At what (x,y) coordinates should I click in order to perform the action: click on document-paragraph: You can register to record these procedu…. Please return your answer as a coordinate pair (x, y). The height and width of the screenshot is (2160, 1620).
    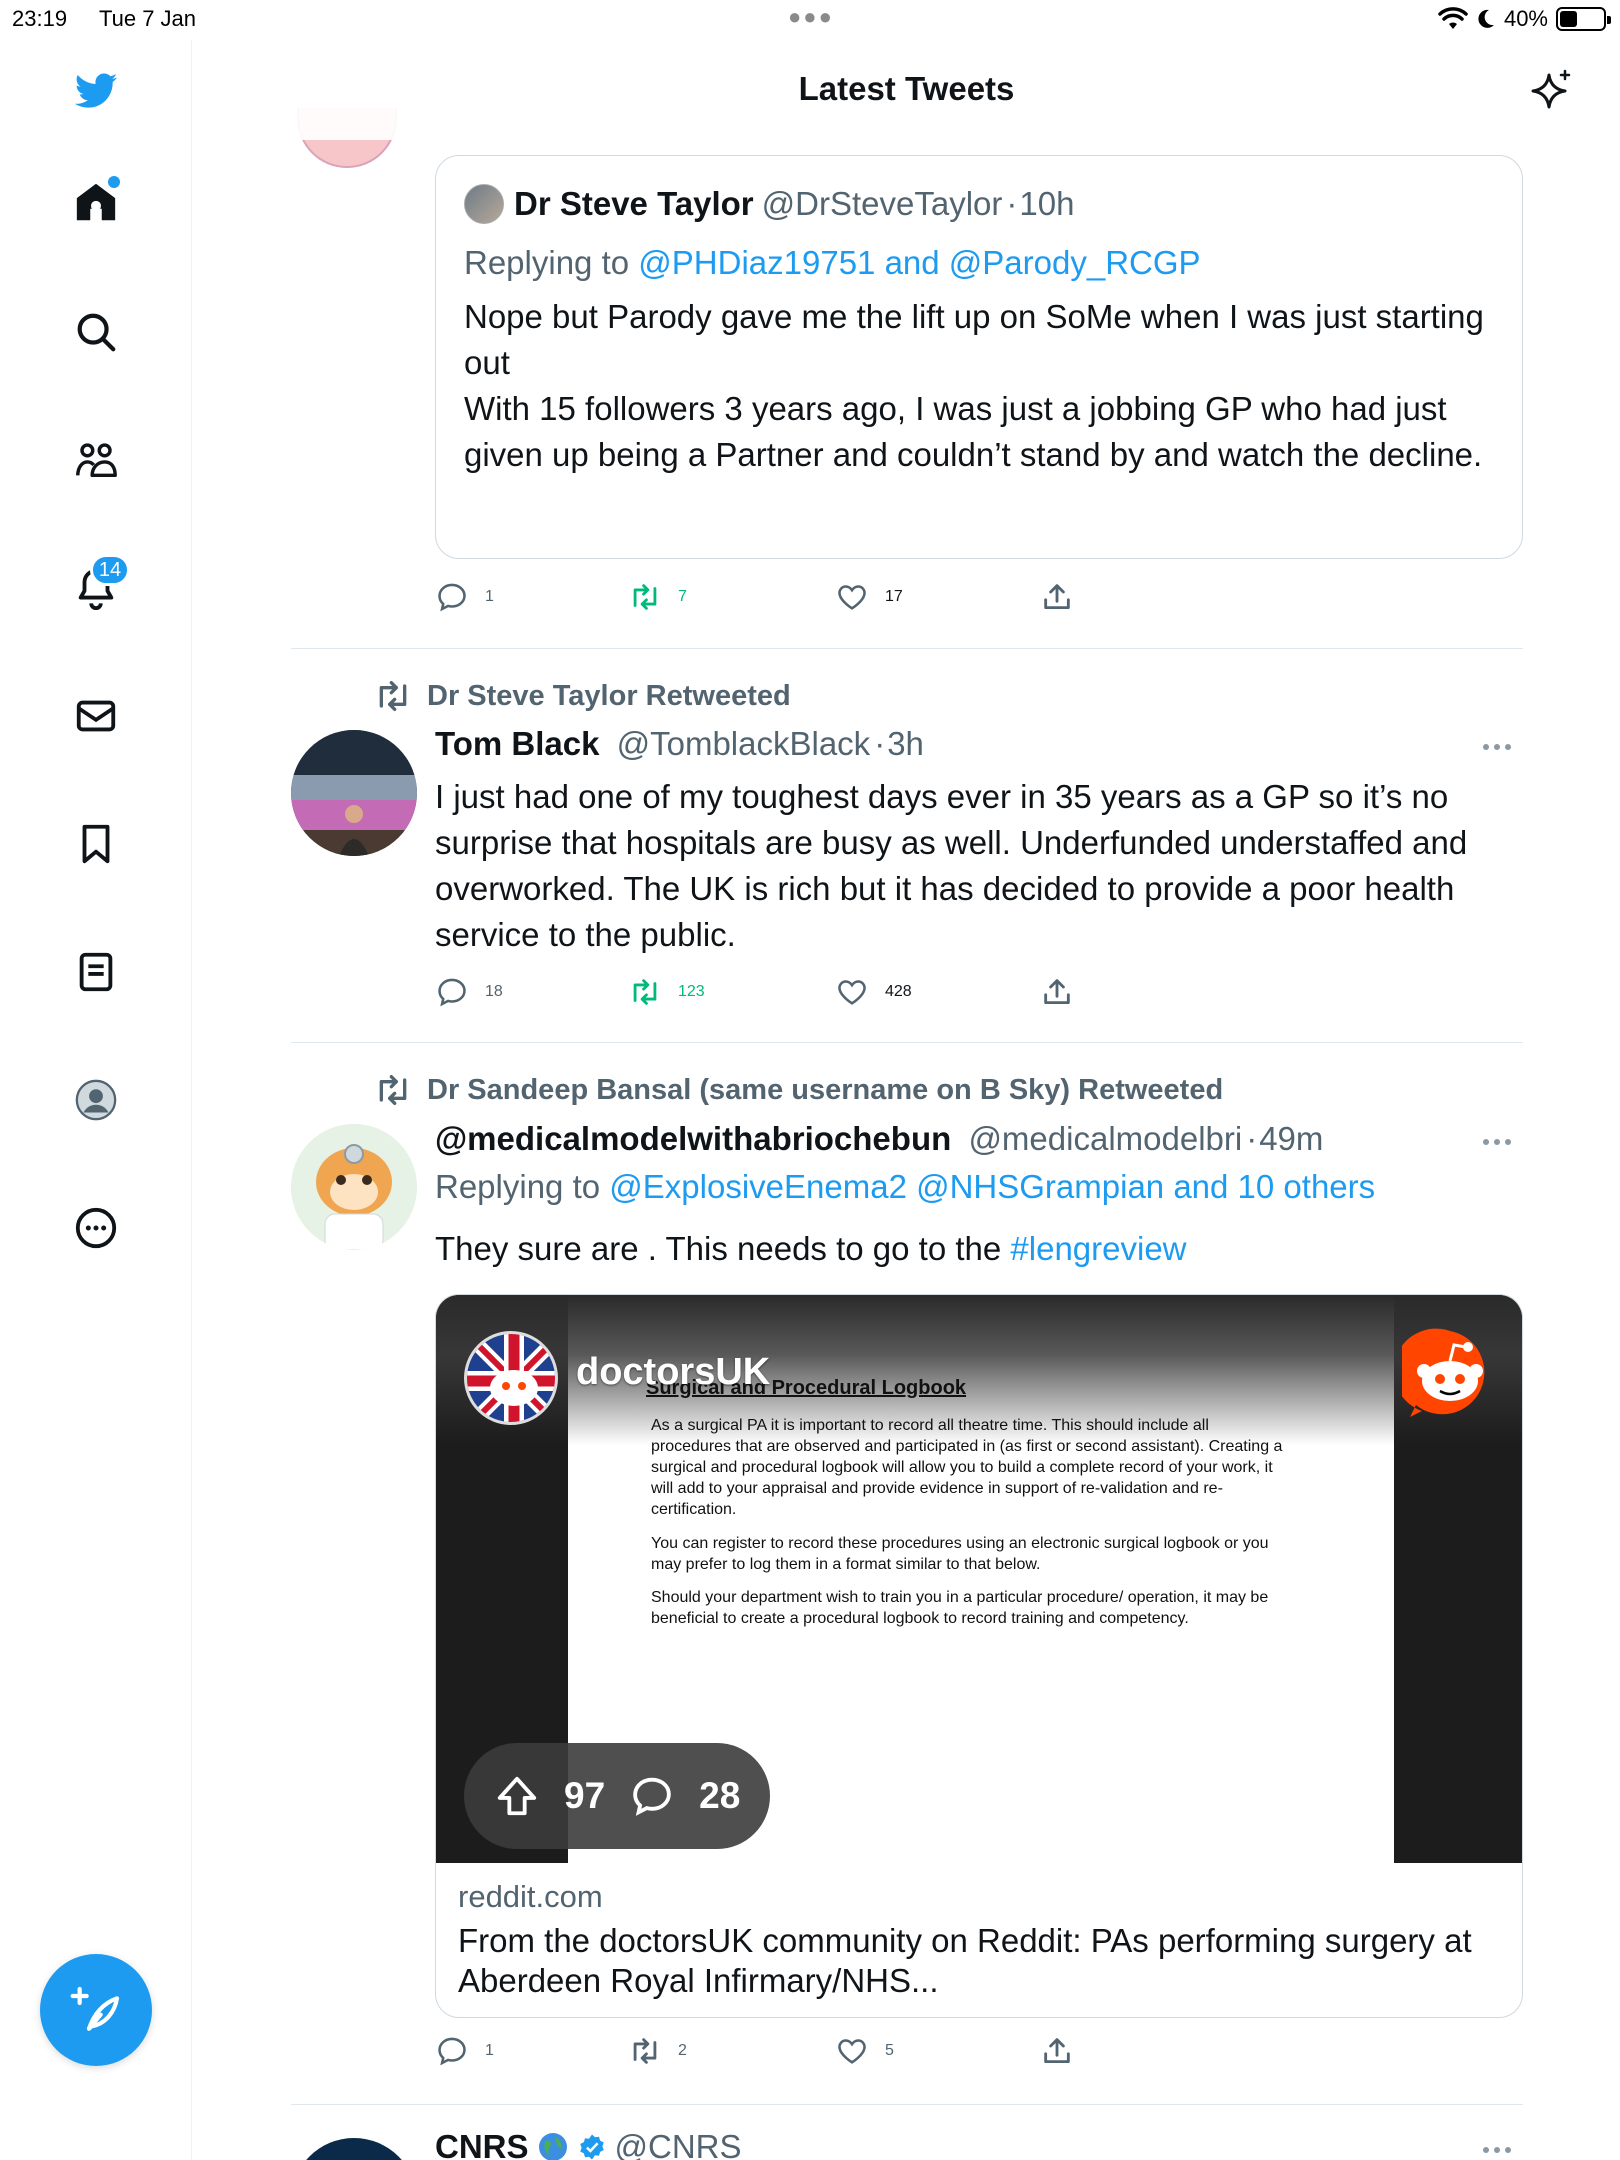
    Looking at the image, I should click on (960, 1554).